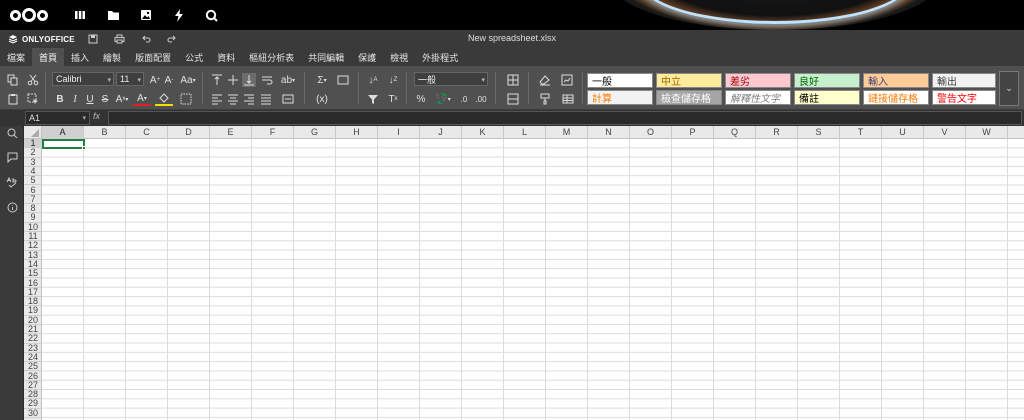  What do you see at coordinates (113, 15) in the screenshot?
I see `files-icon` at bounding box center [113, 15].